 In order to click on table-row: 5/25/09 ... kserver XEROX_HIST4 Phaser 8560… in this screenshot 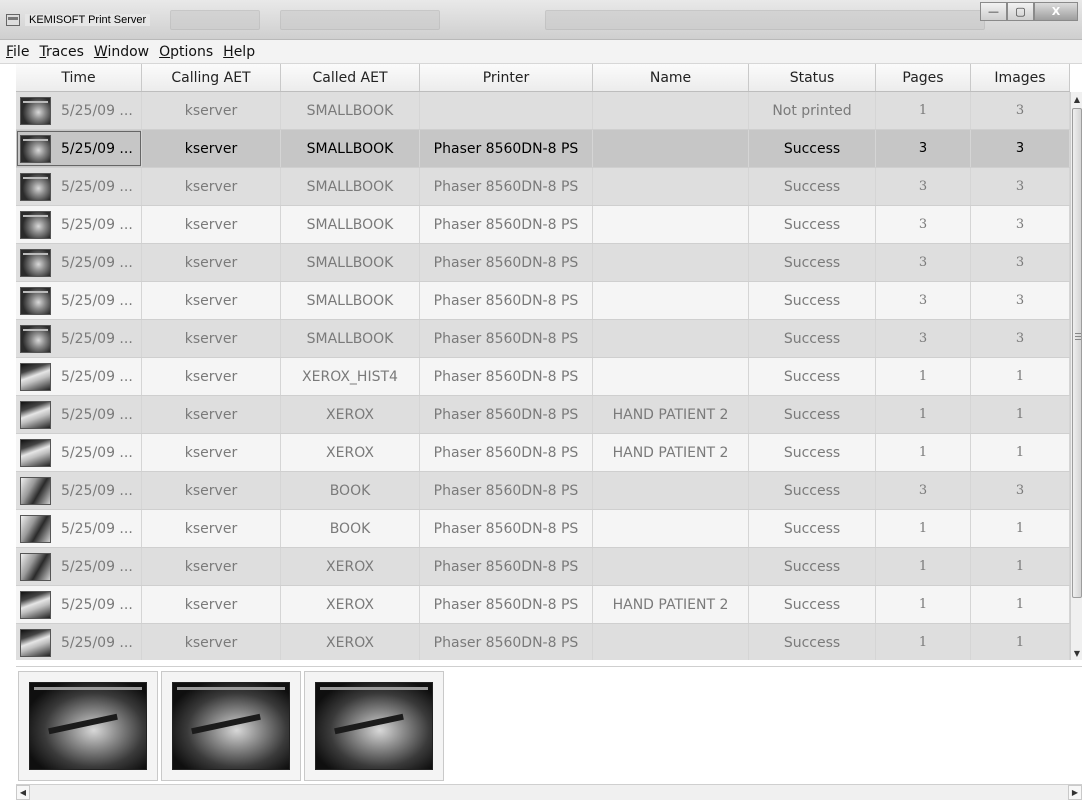, I will do `click(543, 377)`.